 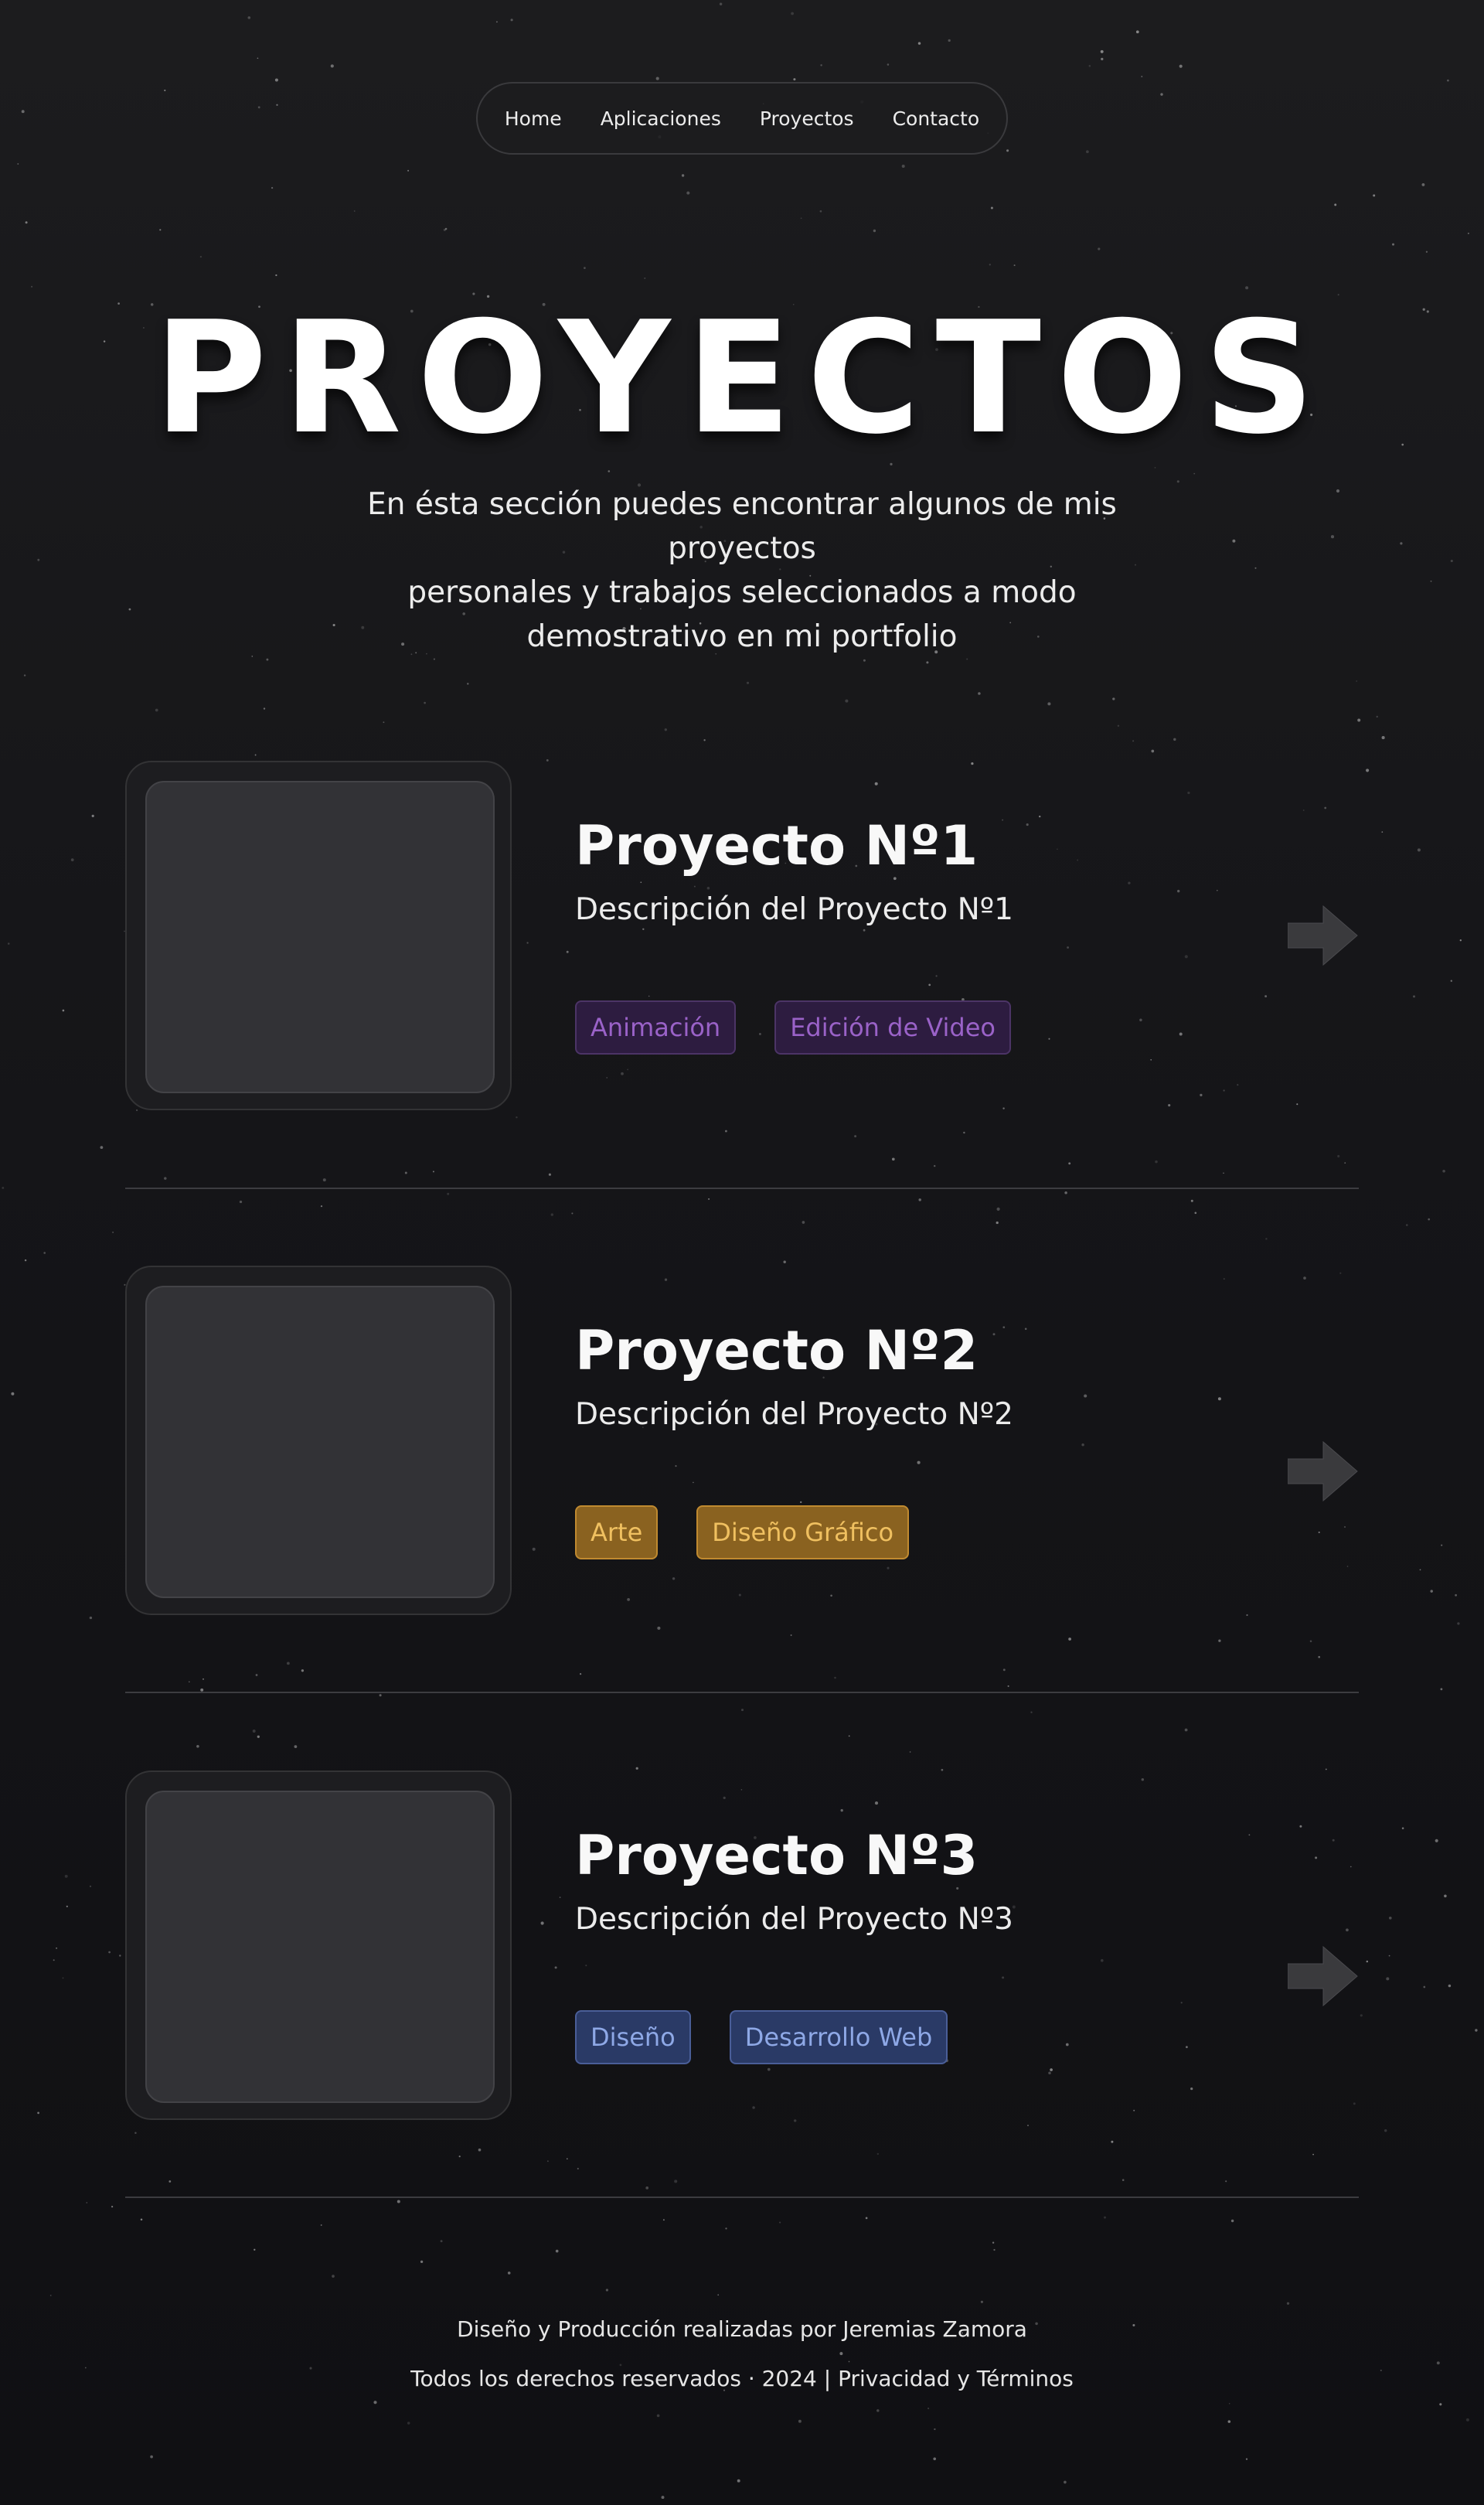 I want to click on nav-link-contacto: Contacto, so click(x=936, y=118).